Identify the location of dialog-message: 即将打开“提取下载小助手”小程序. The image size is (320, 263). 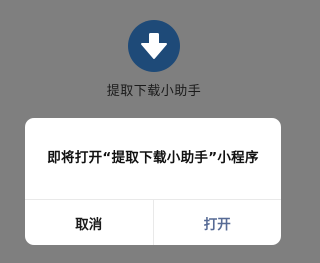
(153, 158).